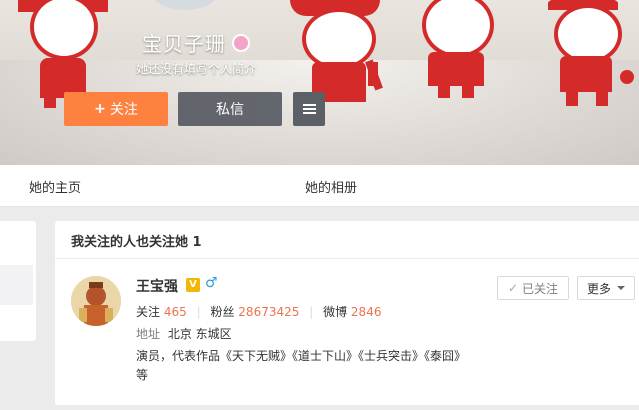 Image resolution: width=639 pixels, height=410 pixels. Describe the element at coordinates (100, 109) in the screenshot. I see `plus-icon: +` at that location.